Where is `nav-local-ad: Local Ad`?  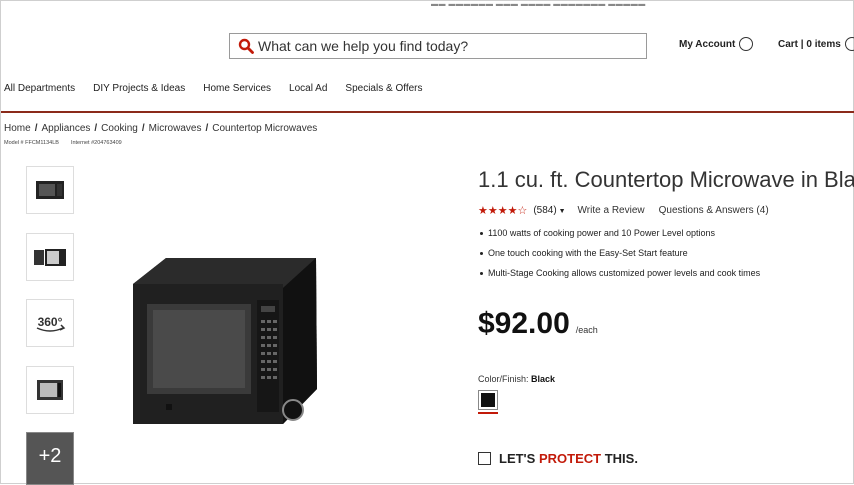
nav-local-ad: Local Ad is located at coordinates (308, 91).